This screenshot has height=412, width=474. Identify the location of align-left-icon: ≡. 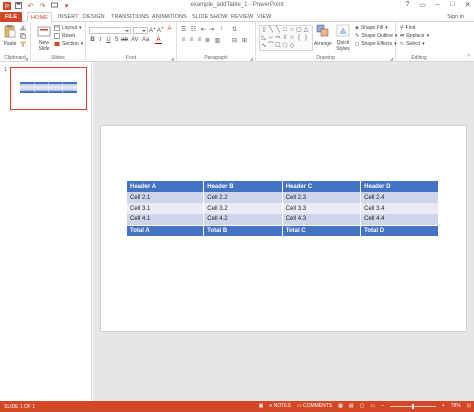
(183, 40).